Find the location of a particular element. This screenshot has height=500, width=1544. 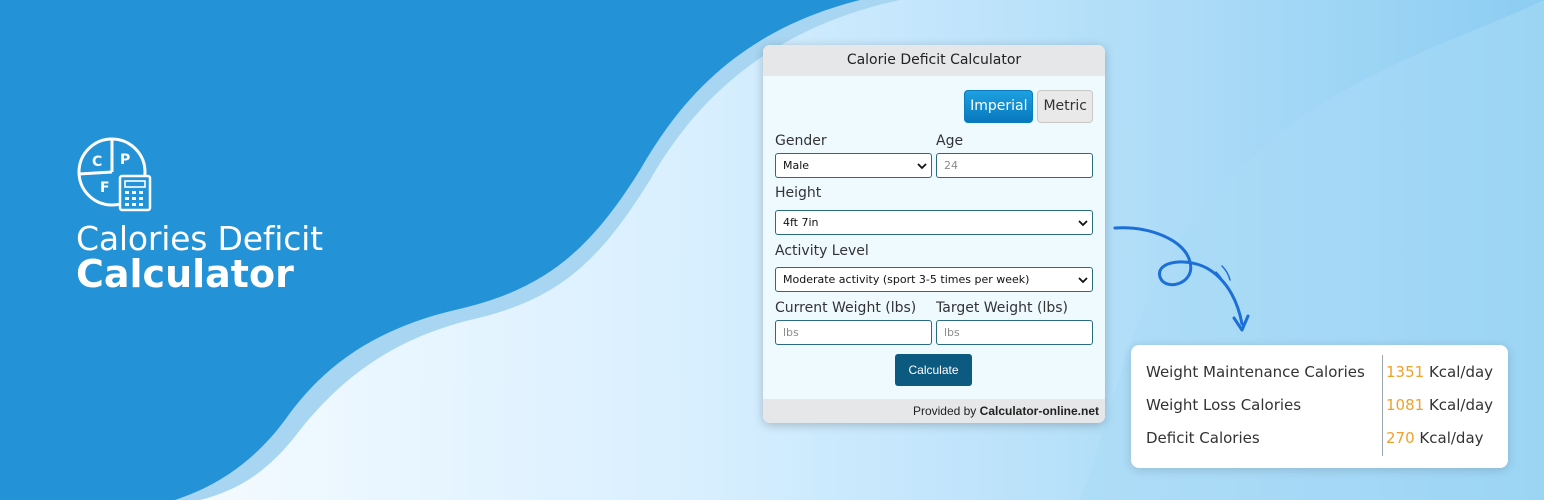

age-label: Age is located at coordinates (950, 141).